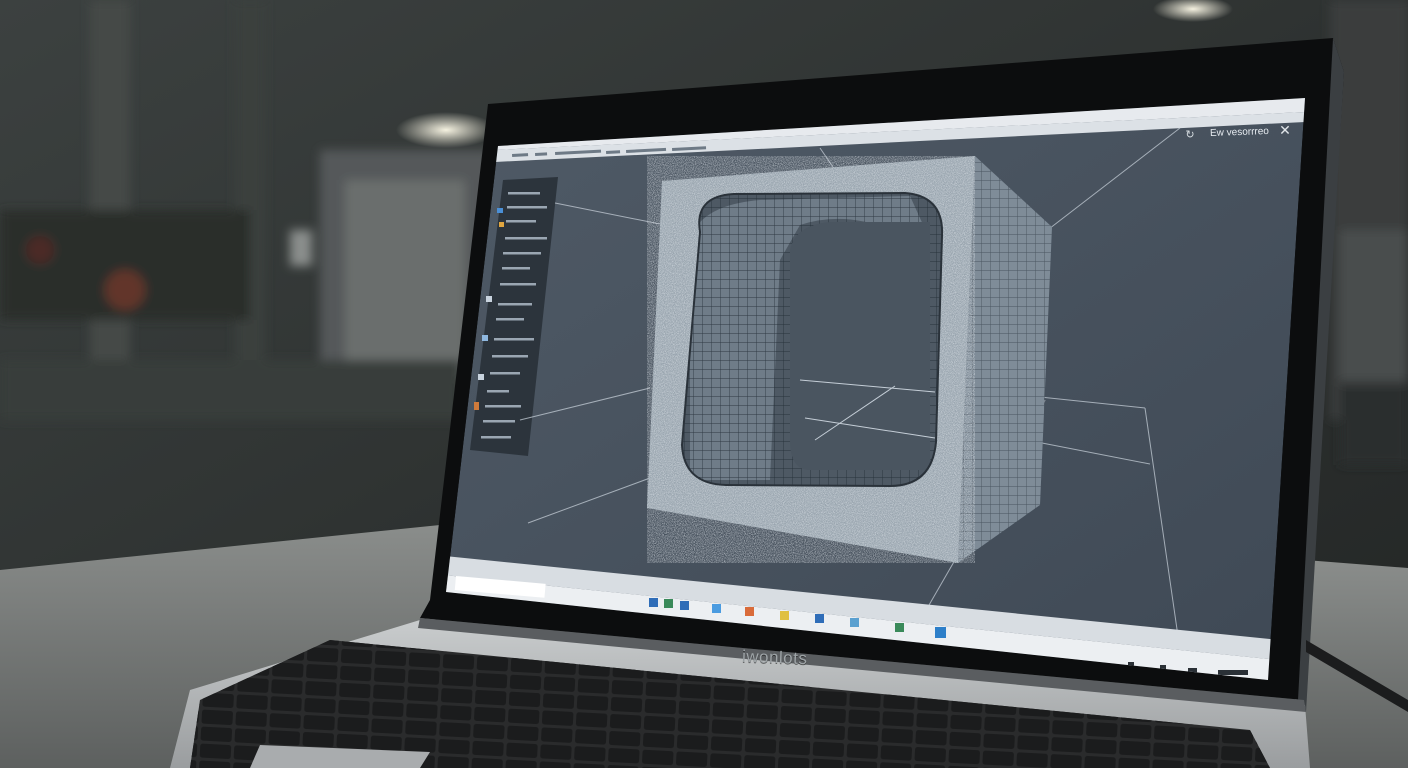 The width and height of the screenshot is (1408, 768). What do you see at coordinates (940, 632) in the screenshot?
I see `cad-app-icon` at bounding box center [940, 632].